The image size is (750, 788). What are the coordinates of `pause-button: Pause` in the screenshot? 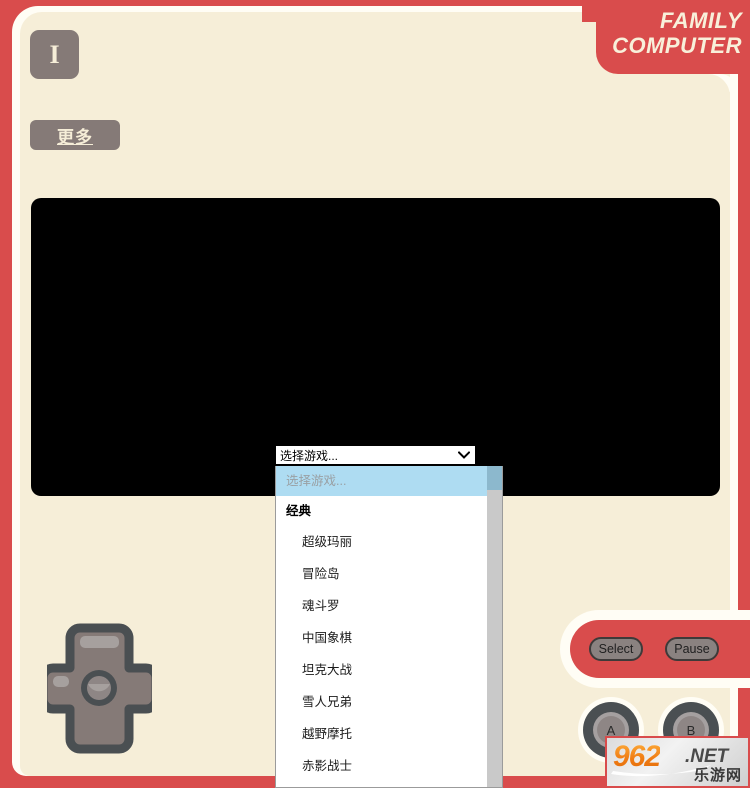 It's located at (692, 649).